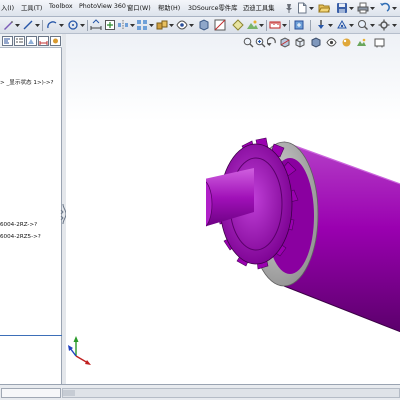 The height and width of the screenshot is (400, 400). Describe the element at coordinates (69, 393) in the screenshot. I see `scrollbar-thumb` at that location.